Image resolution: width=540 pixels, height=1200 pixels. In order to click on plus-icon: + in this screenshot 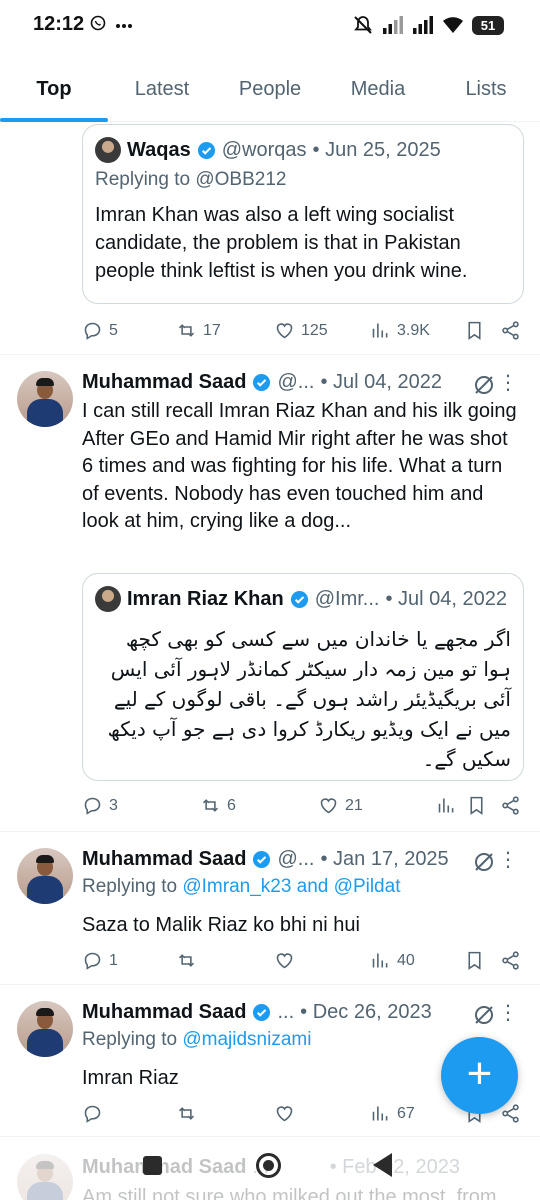, I will do `click(479, 1073)`.